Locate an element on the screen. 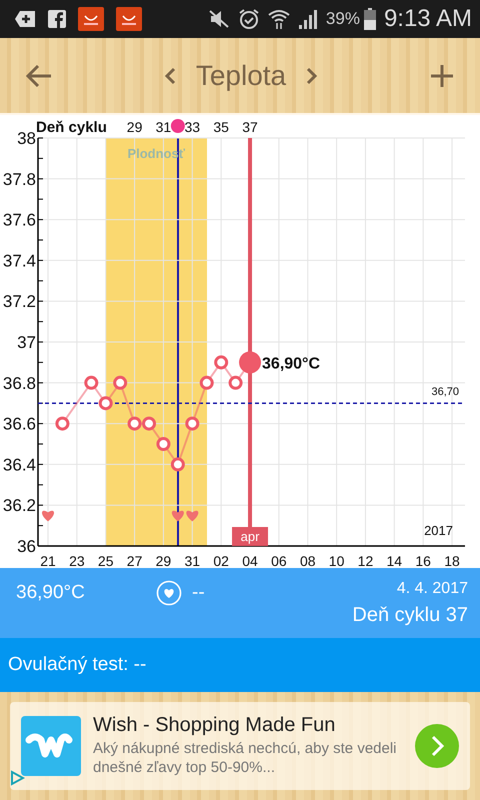 The image size is (480, 800). y-tick-label: 36.6 is located at coordinates (19, 424).